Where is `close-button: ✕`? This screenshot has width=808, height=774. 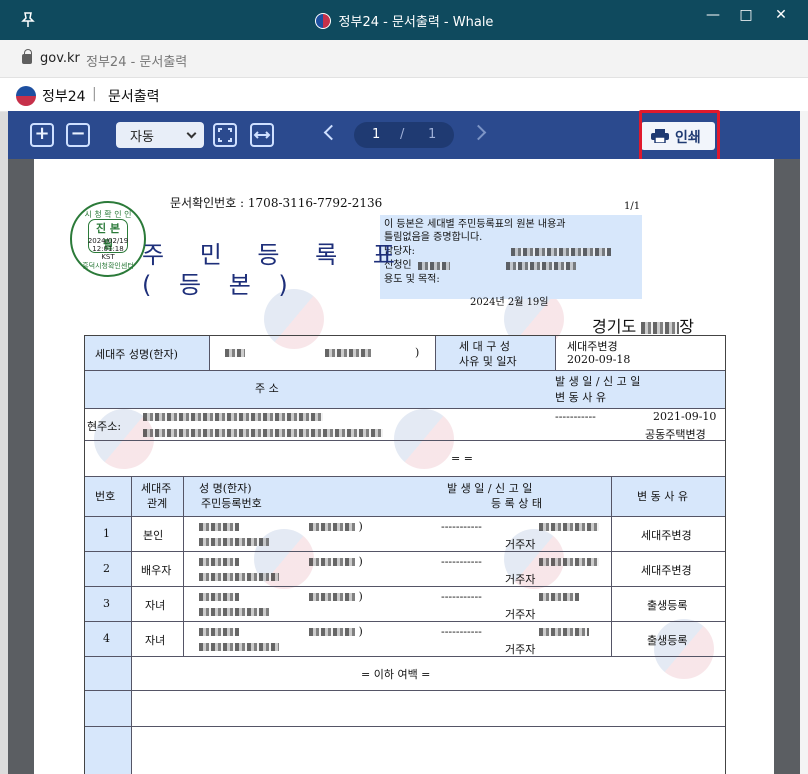 close-button: ✕ is located at coordinates (781, 15).